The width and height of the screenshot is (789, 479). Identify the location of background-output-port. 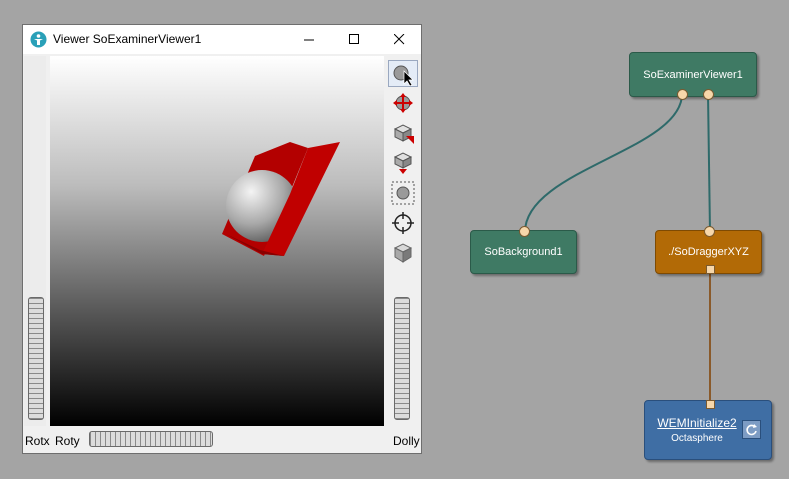
(524, 231).